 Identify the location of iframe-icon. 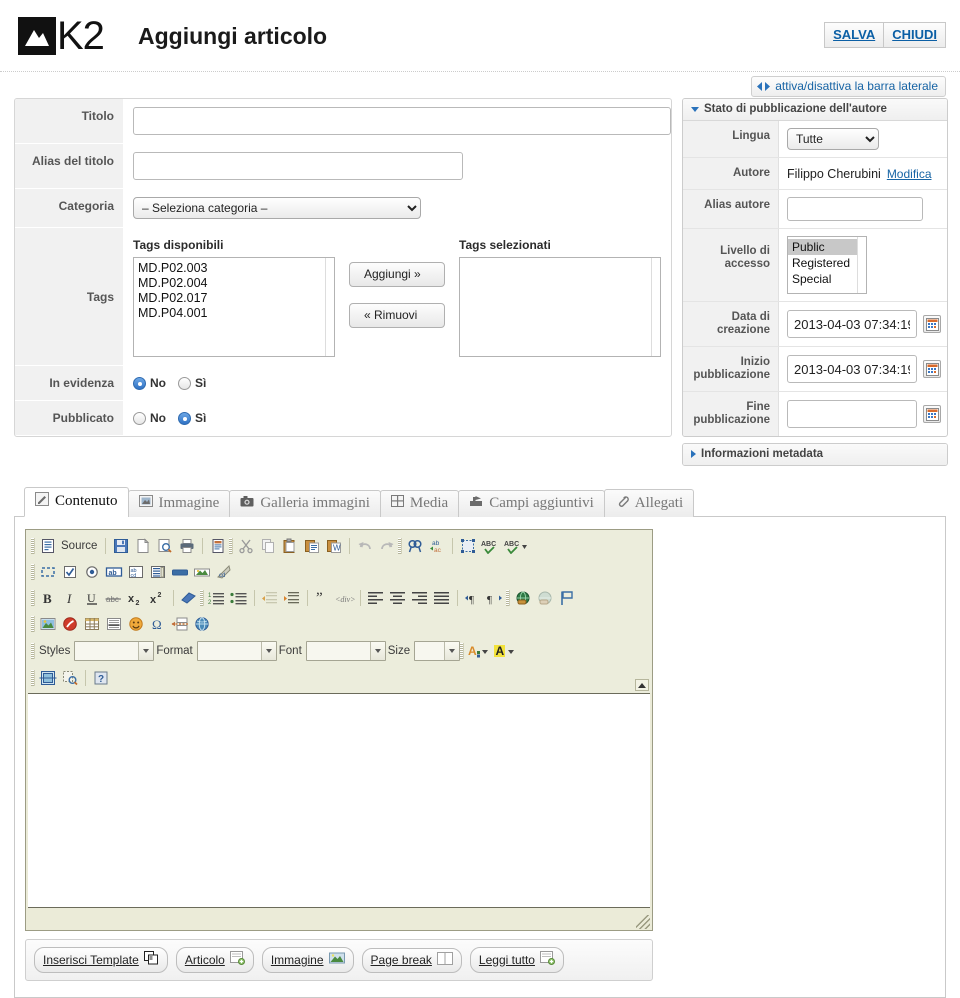
(202, 624).